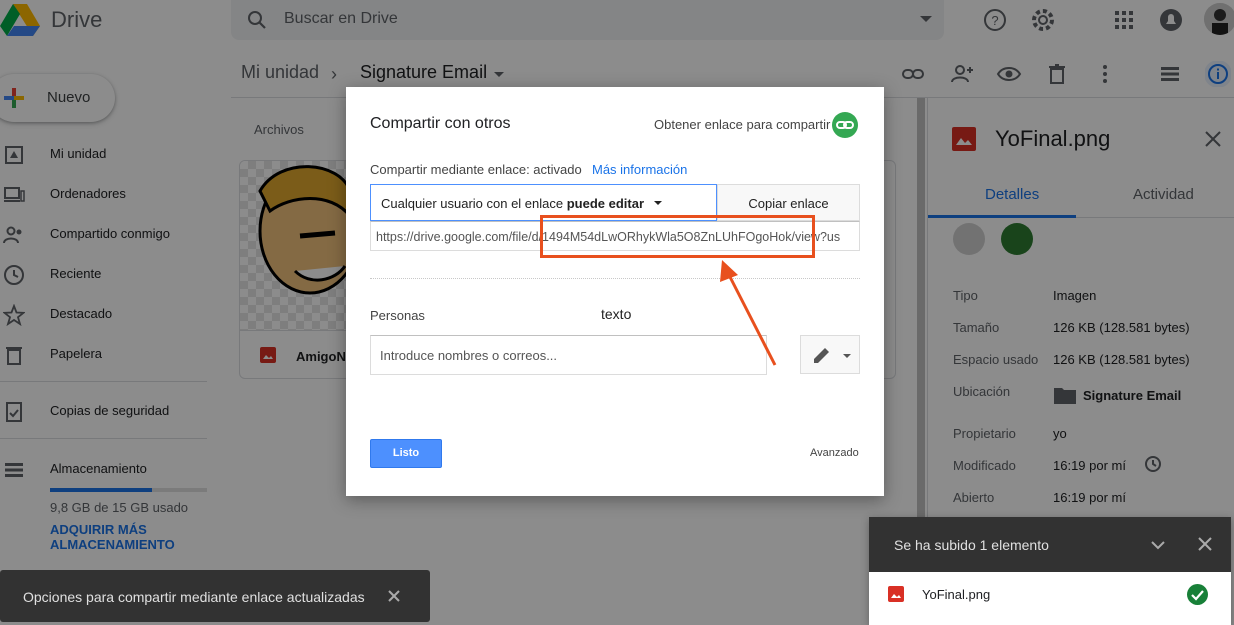  Describe the element at coordinates (440, 123) in the screenshot. I see `dialog-title: Compartir con otros` at that location.